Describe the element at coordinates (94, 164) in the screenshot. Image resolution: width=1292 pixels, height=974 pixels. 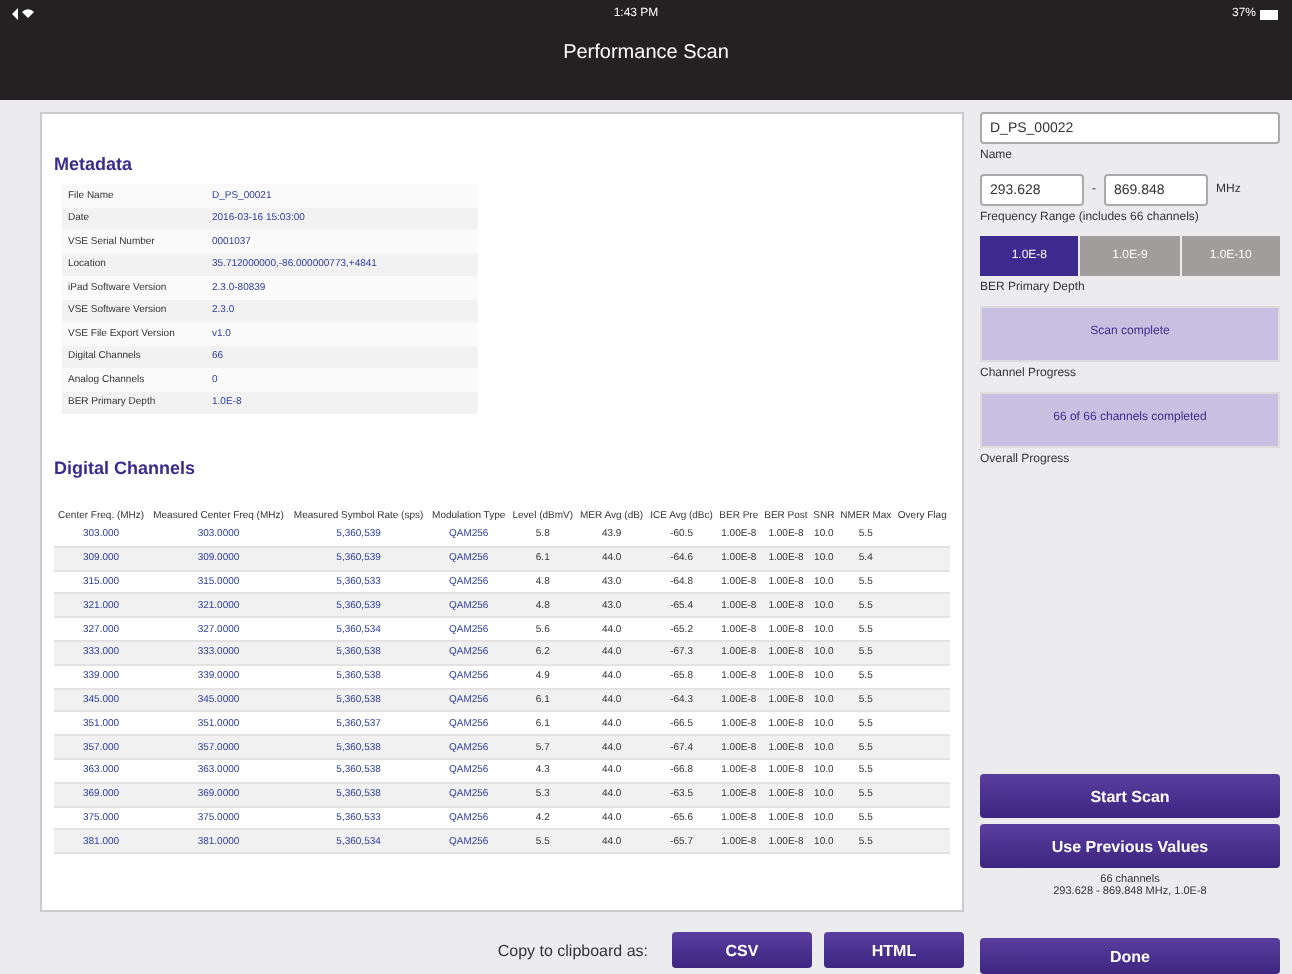
I see `section-title: Metadata` at that location.